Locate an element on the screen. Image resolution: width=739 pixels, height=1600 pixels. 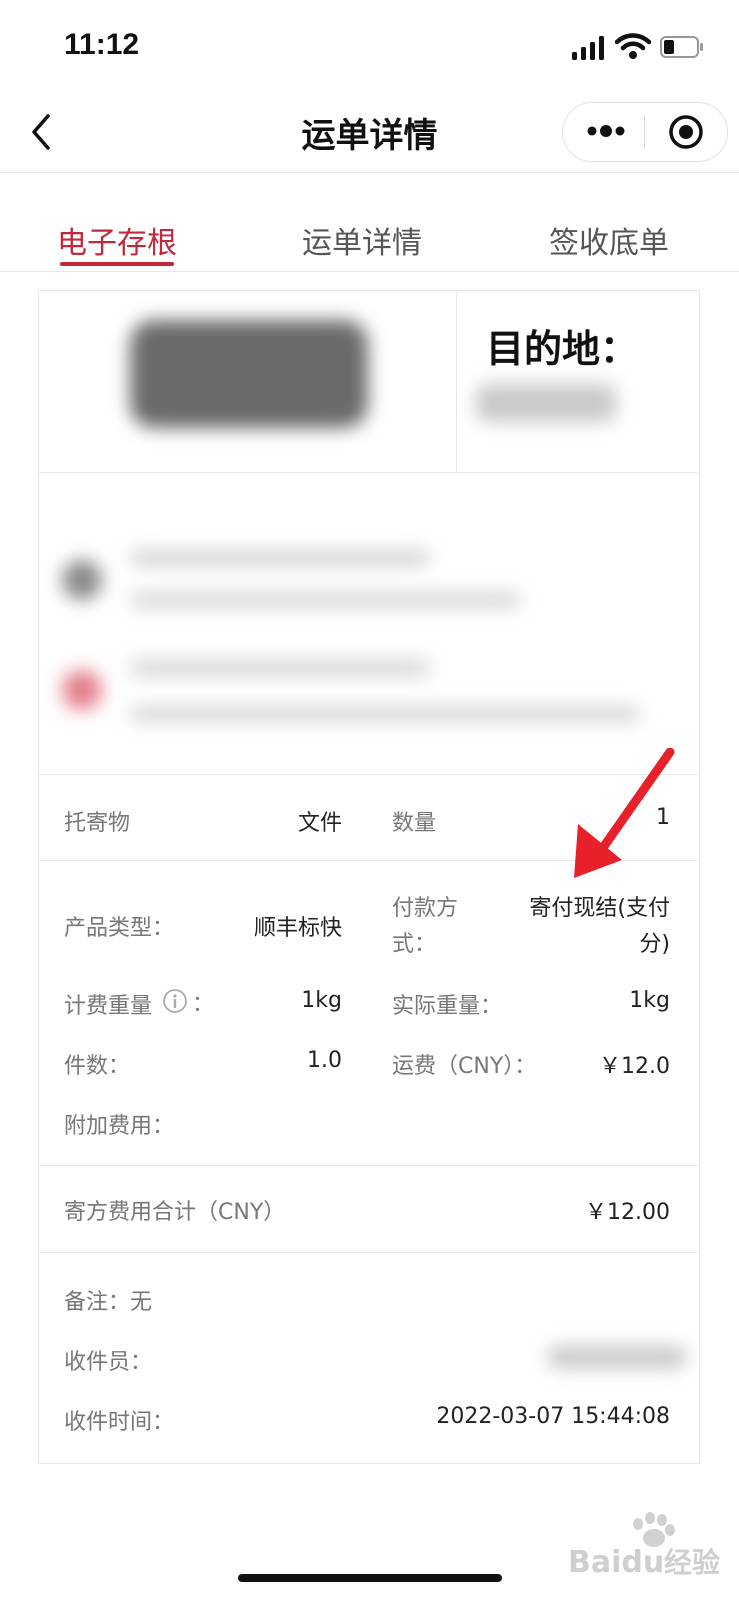
product-type-value: 顺丰标快 is located at coordinates (297, 928).